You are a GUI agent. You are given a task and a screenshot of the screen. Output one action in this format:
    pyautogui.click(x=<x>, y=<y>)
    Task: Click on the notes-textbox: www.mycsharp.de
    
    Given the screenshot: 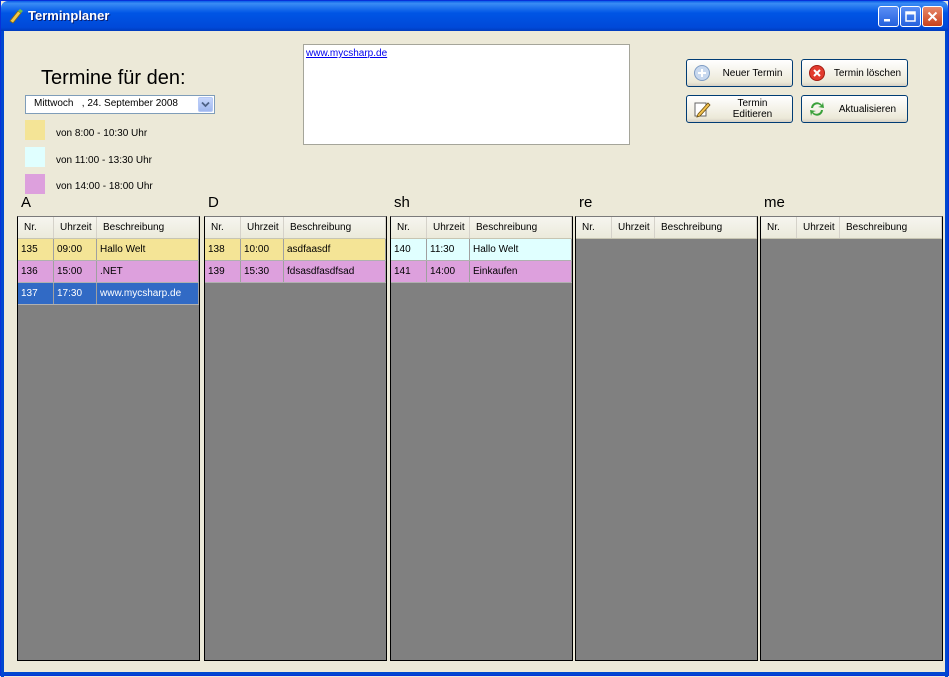 What is the action you would take?
    pyautogui.click(x=466, y=94)
    